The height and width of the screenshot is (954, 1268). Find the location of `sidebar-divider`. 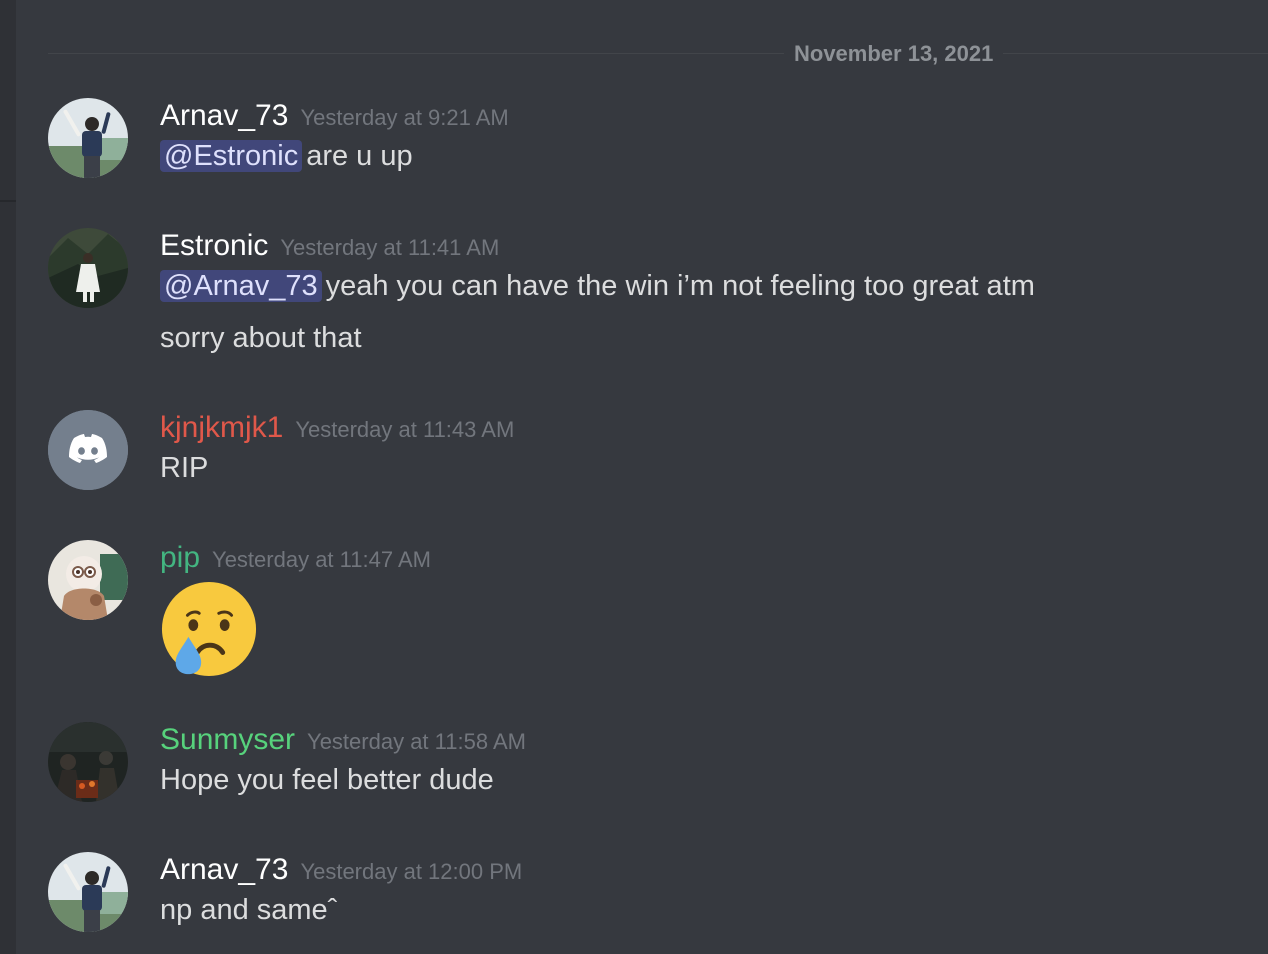

sidebar-divider is located at coordinates (8, 201).